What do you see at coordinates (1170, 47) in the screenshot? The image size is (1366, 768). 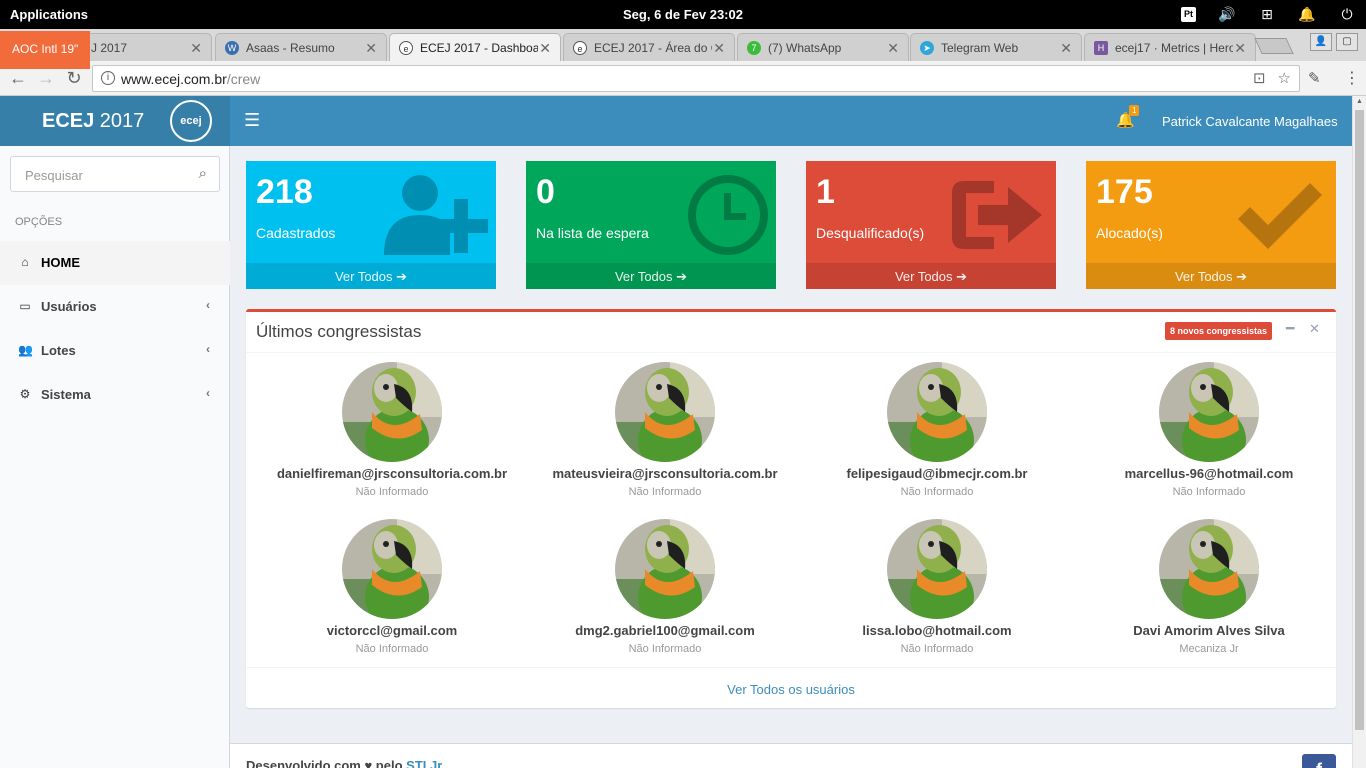 I see `tab-heroku: H ecej17 · Metrics | Heroku ✕` at bounding box center [1170, 47].